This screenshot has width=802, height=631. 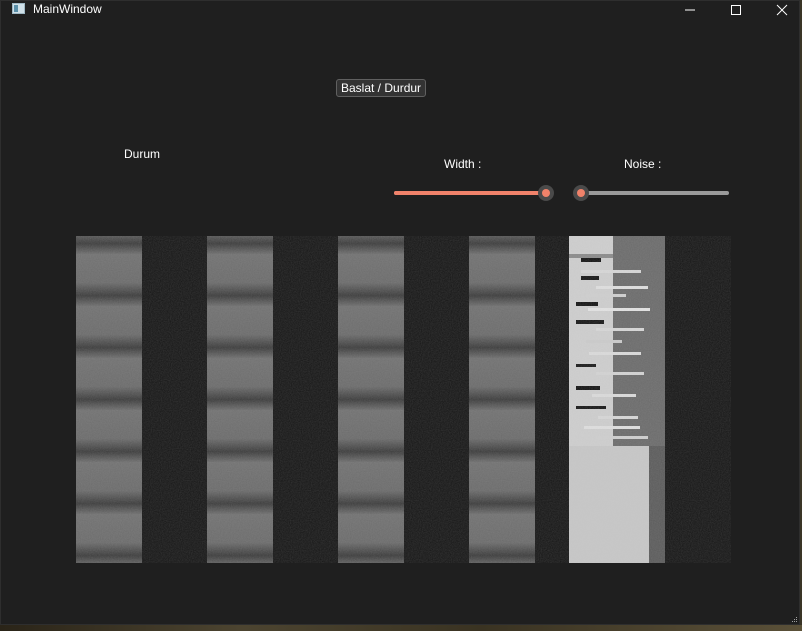 I want to click on maximize-icon, so click(x=736, y=10).